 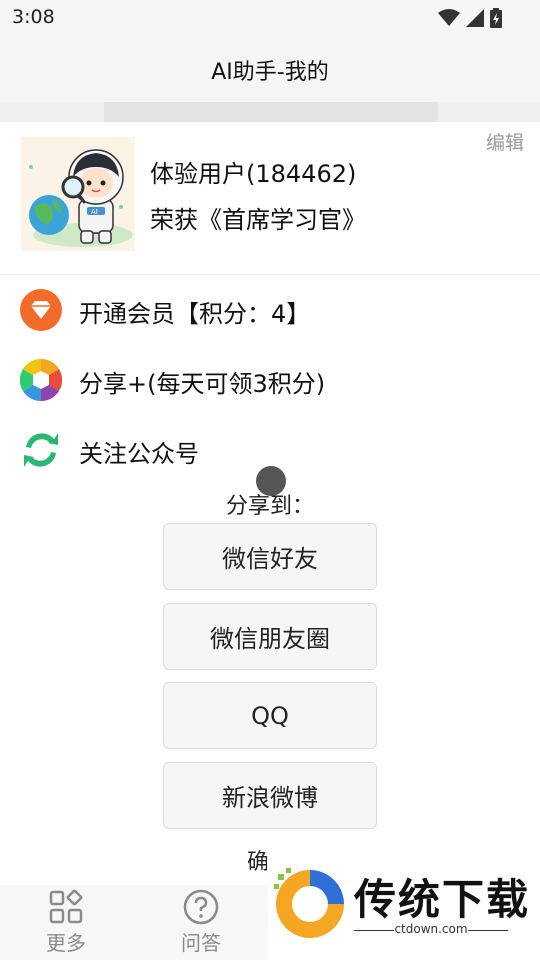 I want to click on share-qq-button: QQ, so click(x=270, y=715).